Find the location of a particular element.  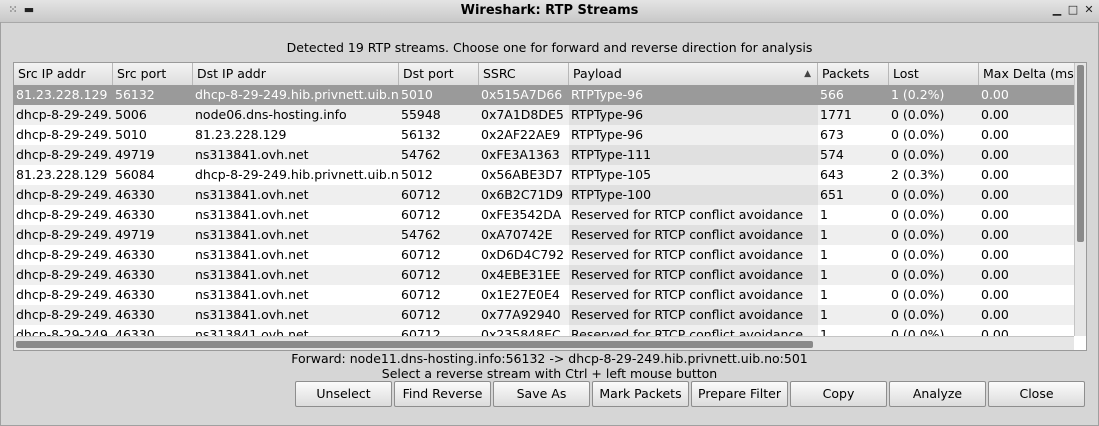

window-title: Wireshark: RTP Streams is located at coordinates (549, 10).